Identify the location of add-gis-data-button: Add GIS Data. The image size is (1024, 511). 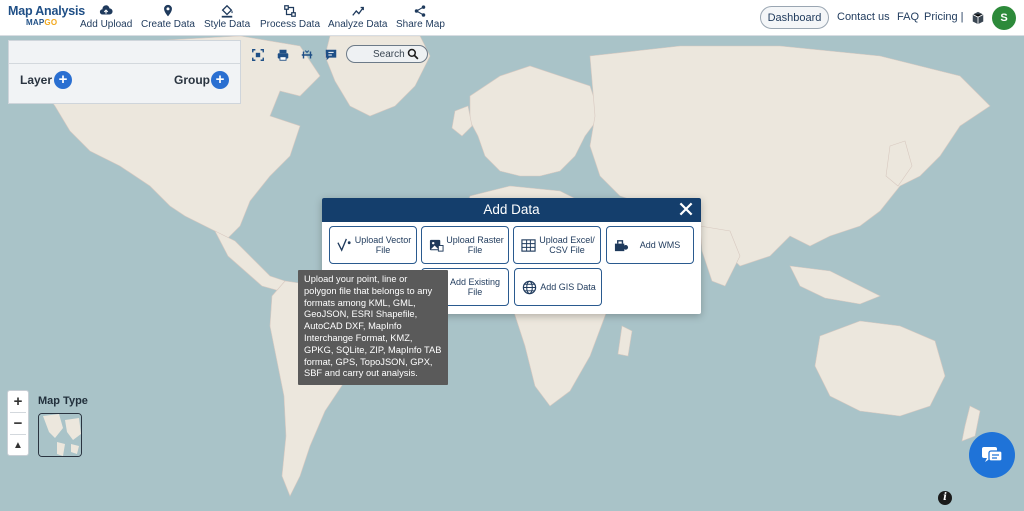
(558, 287).